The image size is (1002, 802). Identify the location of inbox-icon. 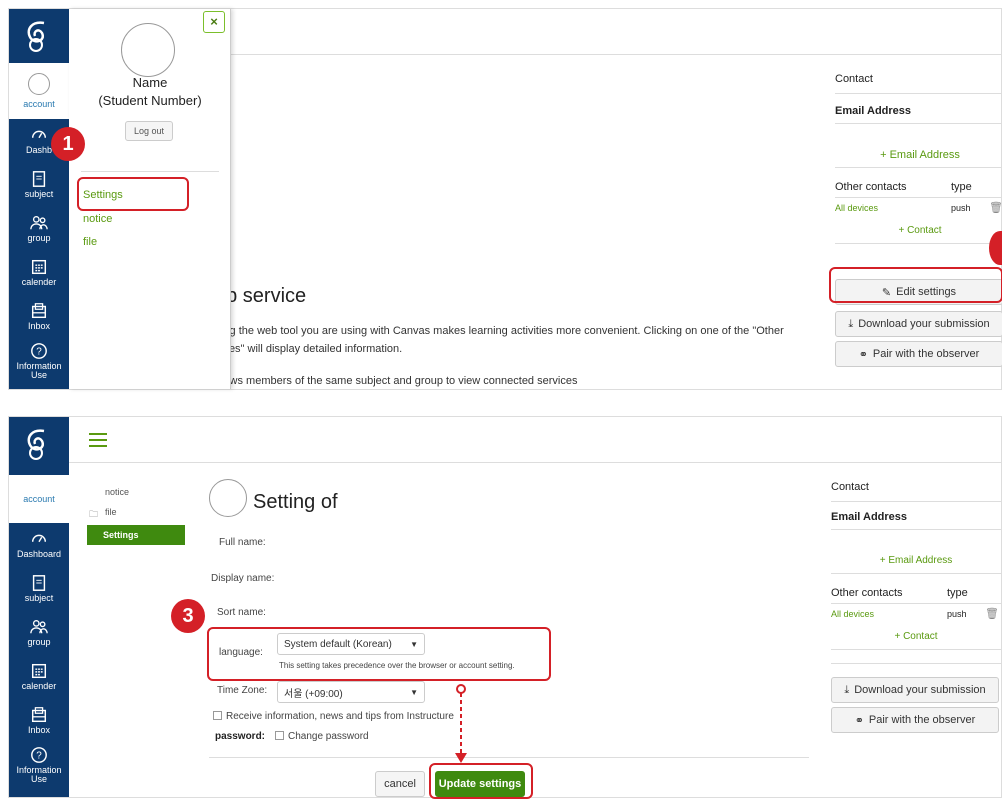
(39, 715).